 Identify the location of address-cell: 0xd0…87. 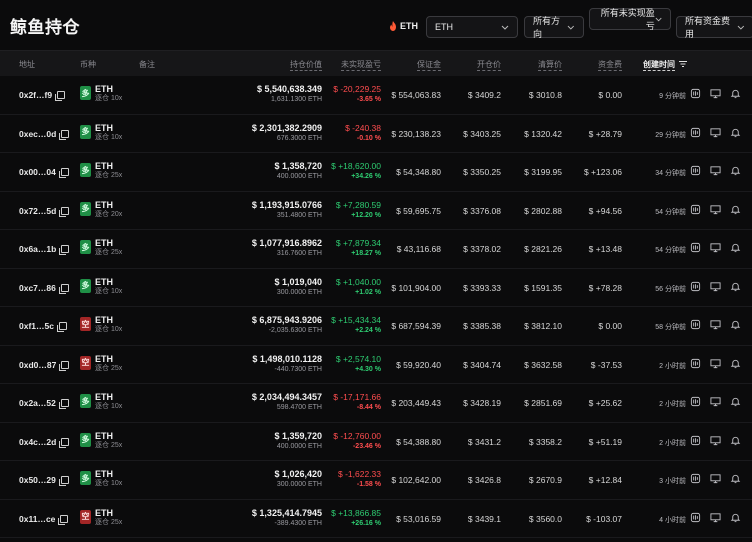
(44, 365).